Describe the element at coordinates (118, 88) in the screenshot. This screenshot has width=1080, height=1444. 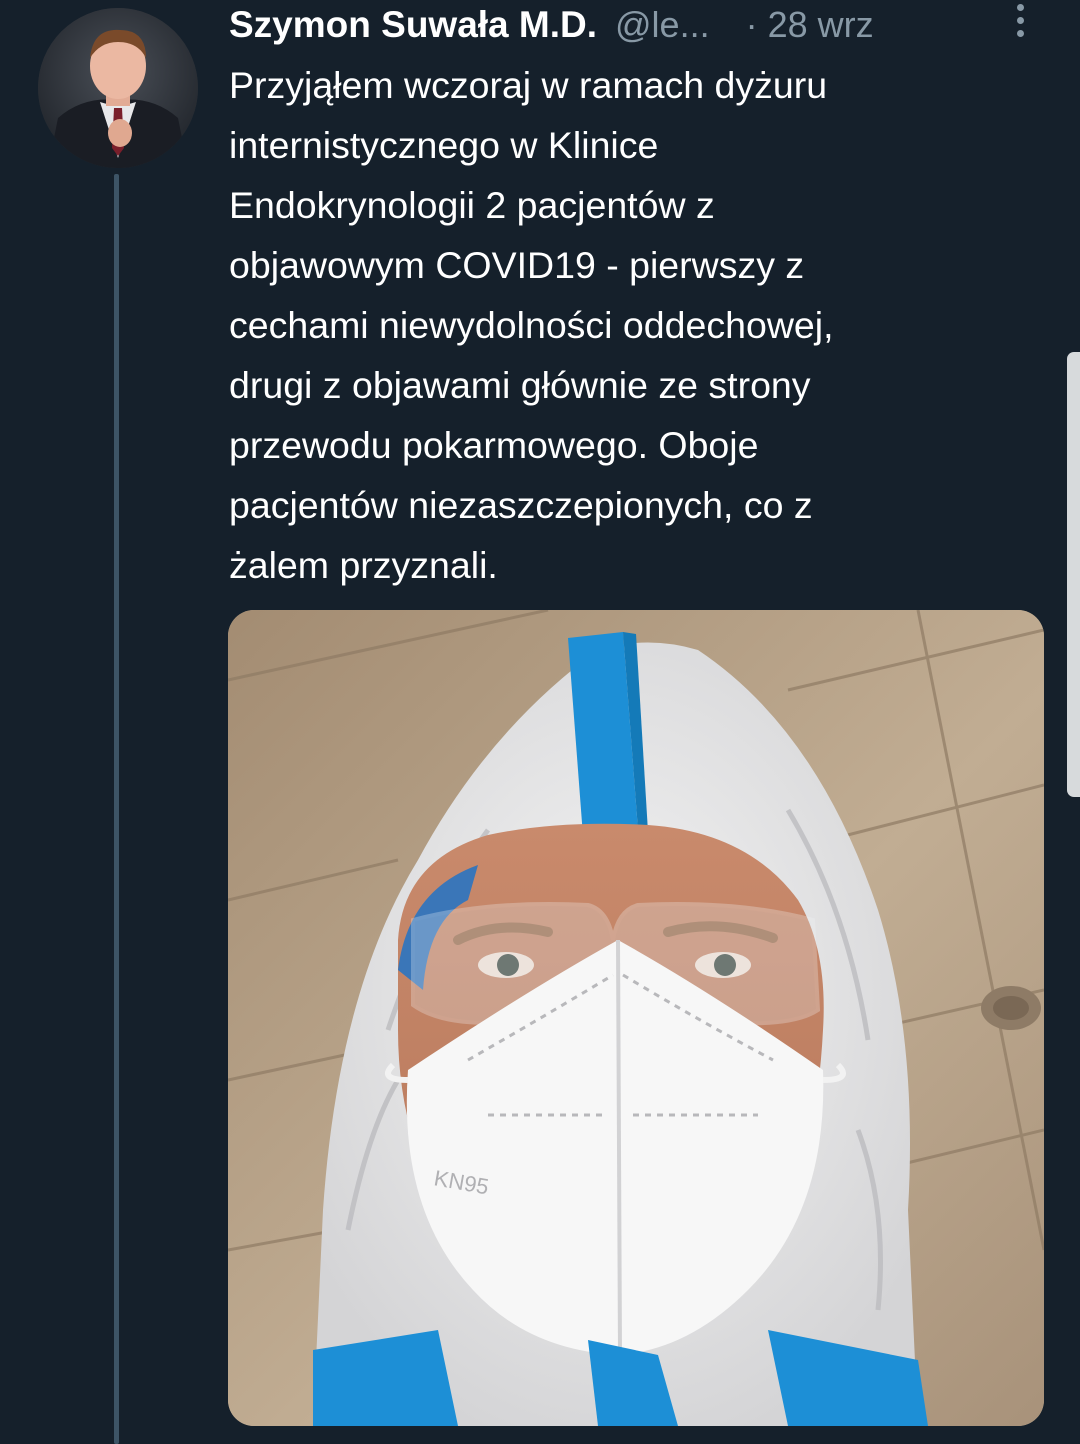
I see `avatar` at that location.